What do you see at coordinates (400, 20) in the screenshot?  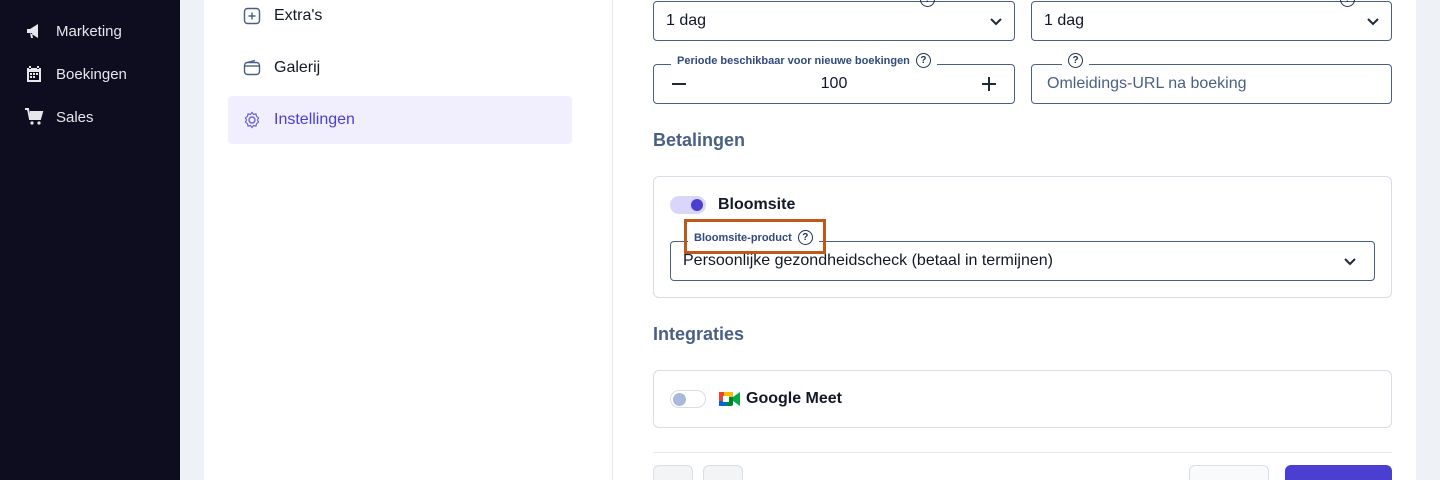 I see `menu-item-extras: Extra's` at bounding box center [400, 20].